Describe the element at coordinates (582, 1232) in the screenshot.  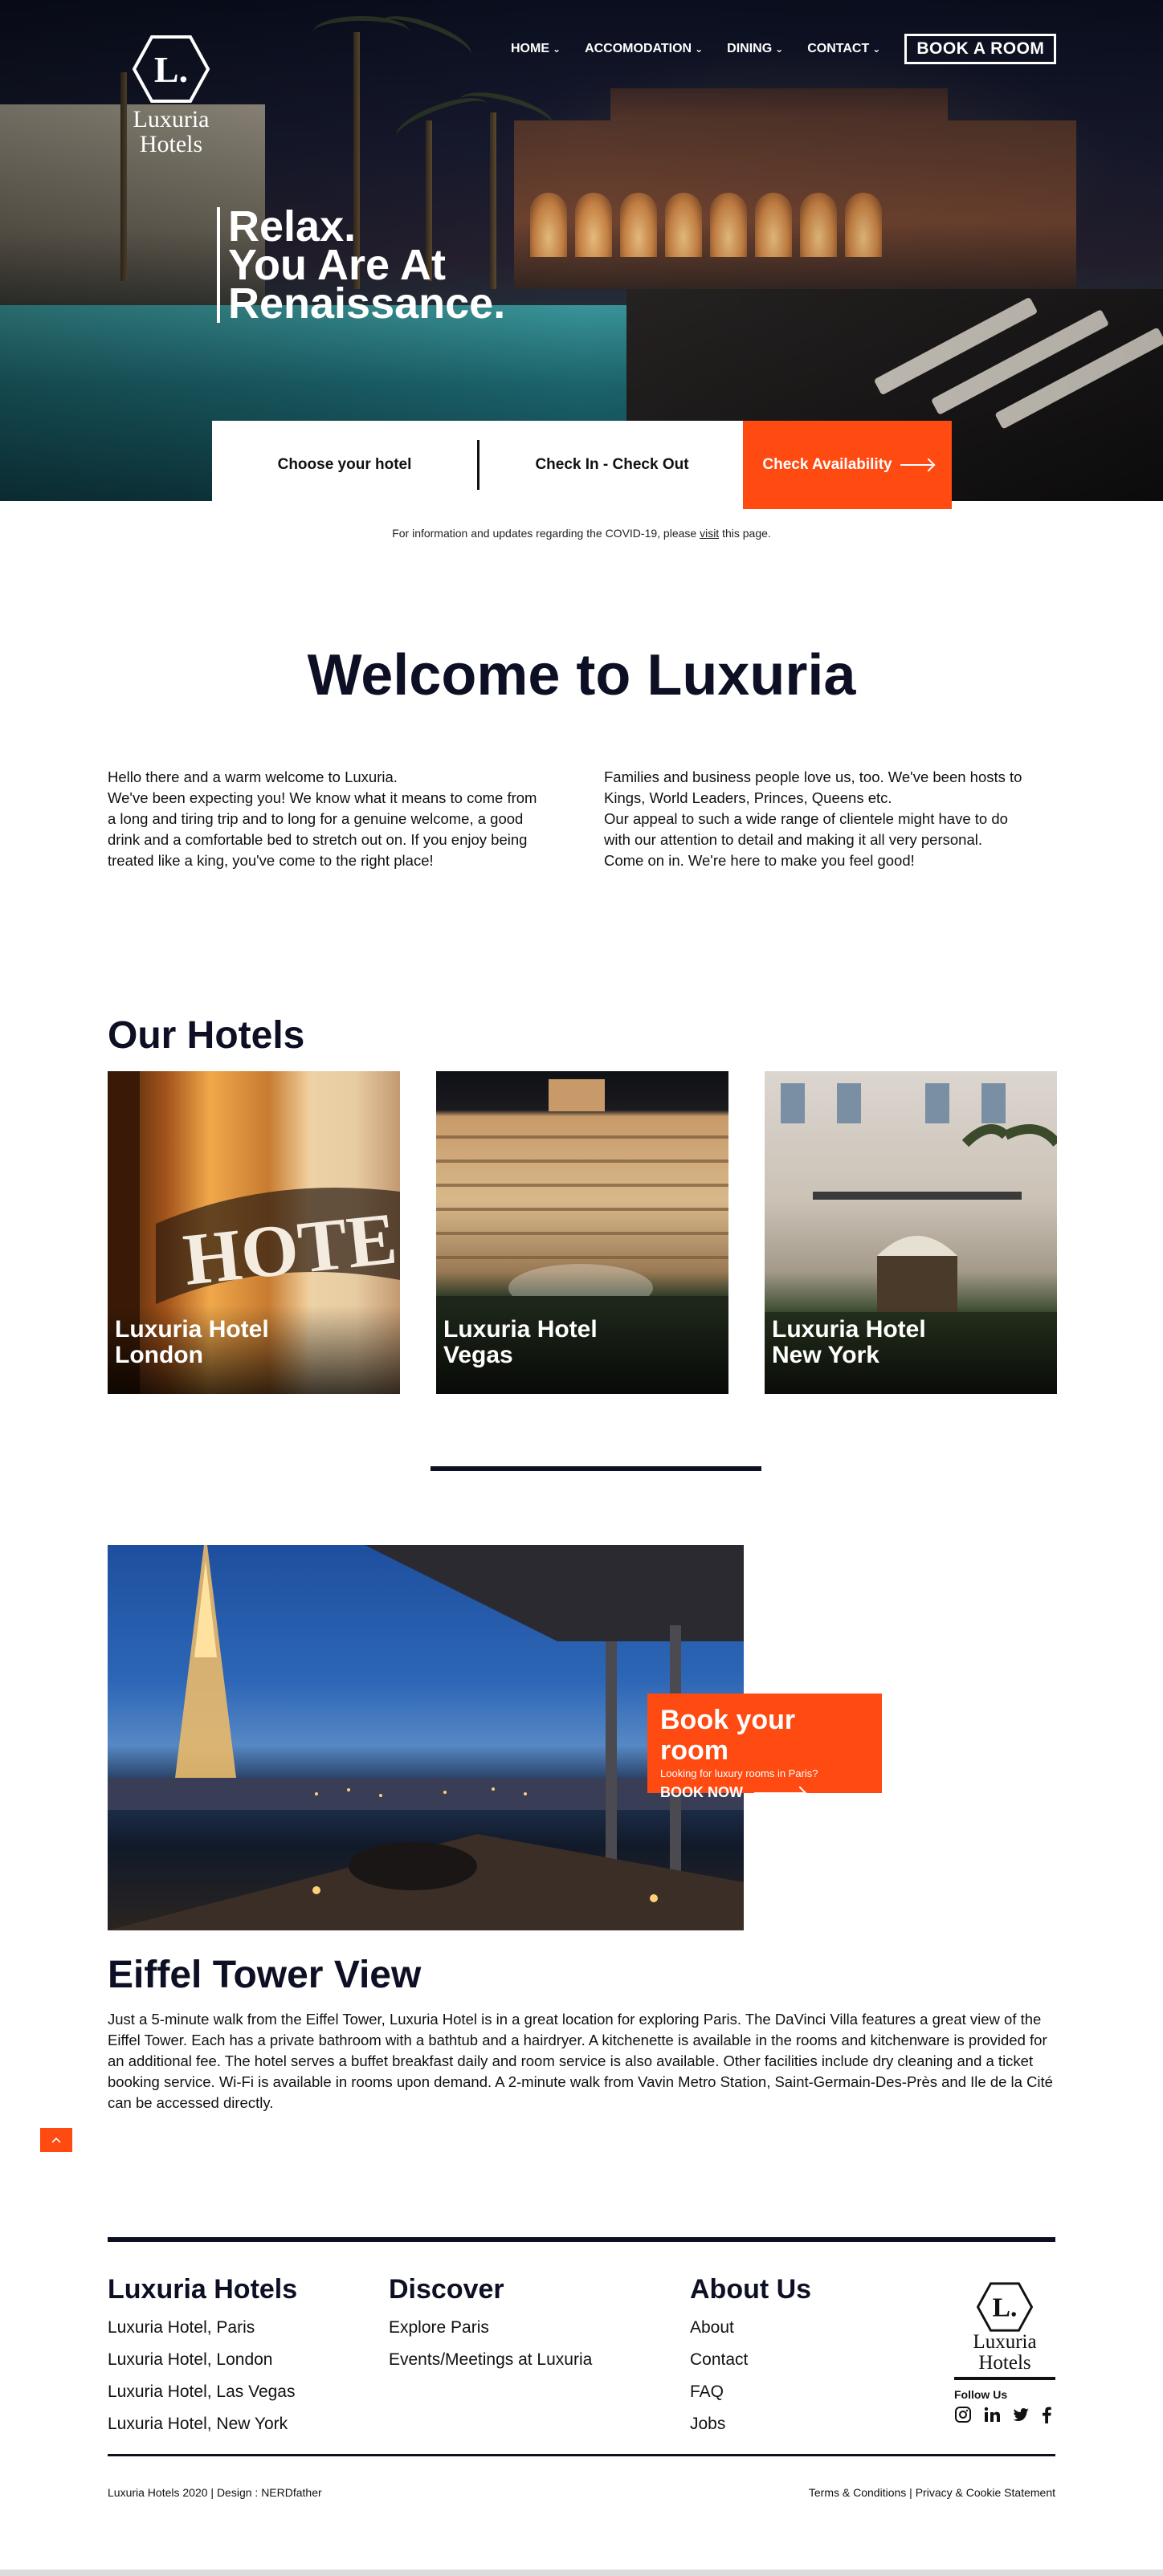
I see `hotel-card-vegas: Luxuria Hotel Vegas` at that location.